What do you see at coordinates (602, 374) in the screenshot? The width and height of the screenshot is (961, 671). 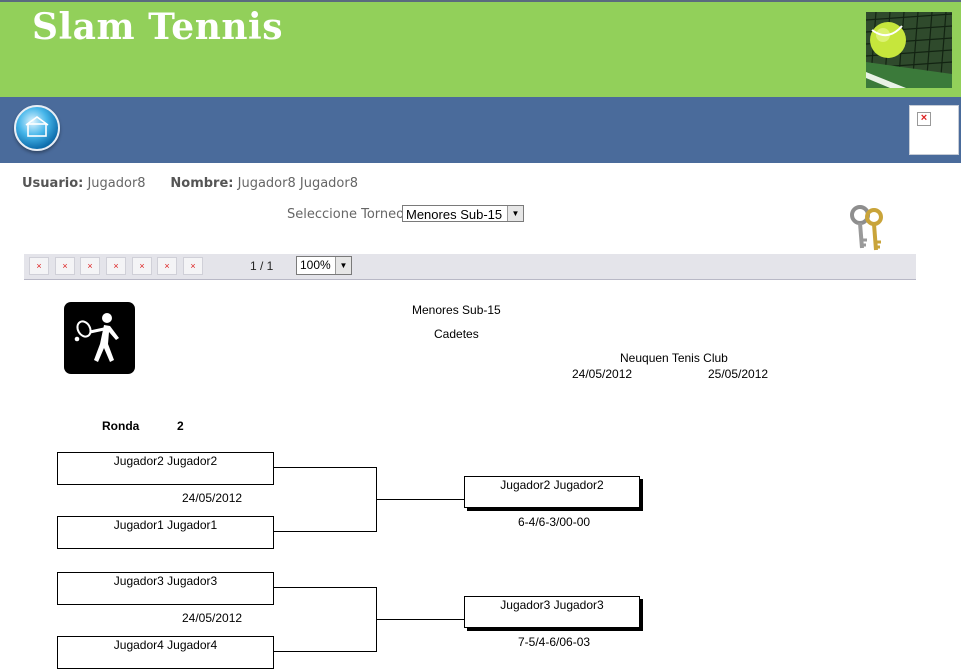 I see `report-start-date: 24/05/2012` at bounding box center [602, 374].